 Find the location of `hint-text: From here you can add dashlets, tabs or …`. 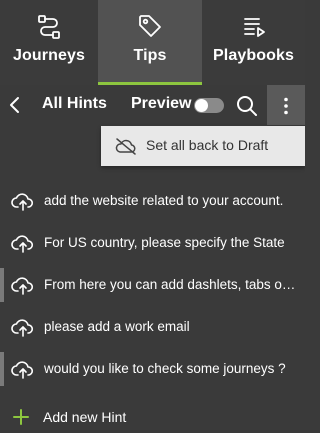

hint-text: From here you can add dashlets, tabs or … is located at coordinates (171, 284).